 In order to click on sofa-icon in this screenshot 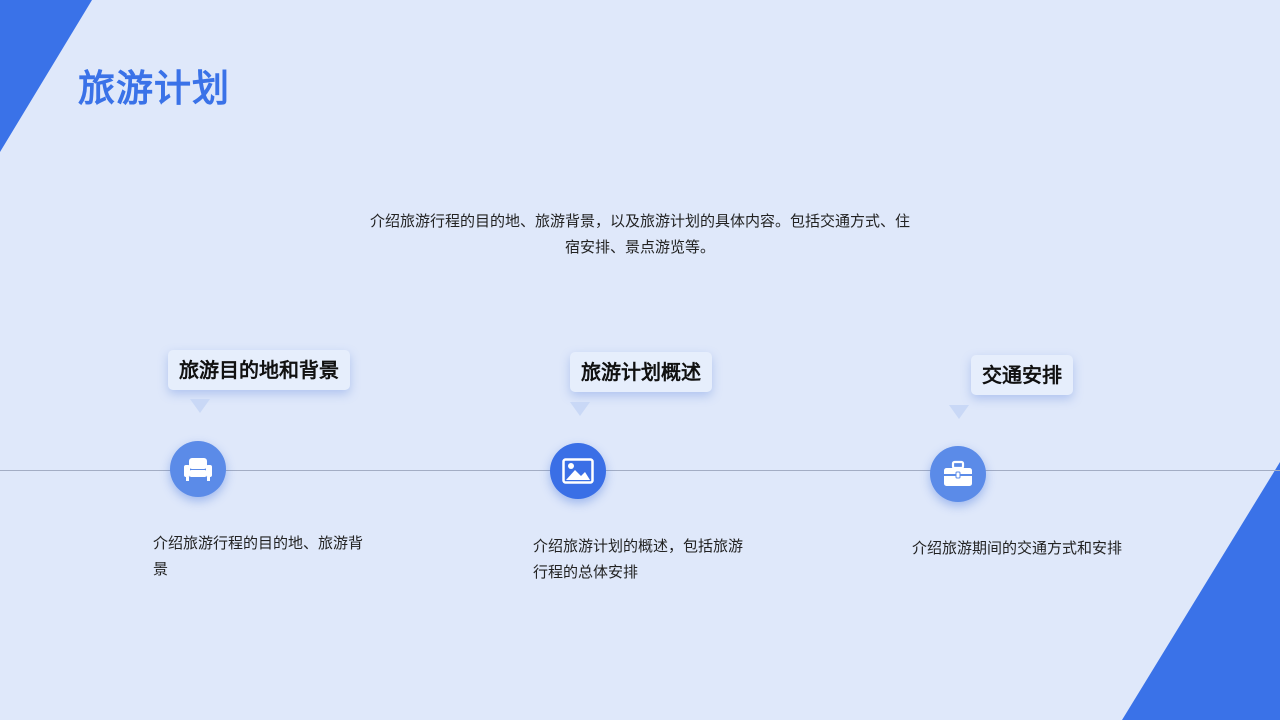, I will do `click(198, 469)`.